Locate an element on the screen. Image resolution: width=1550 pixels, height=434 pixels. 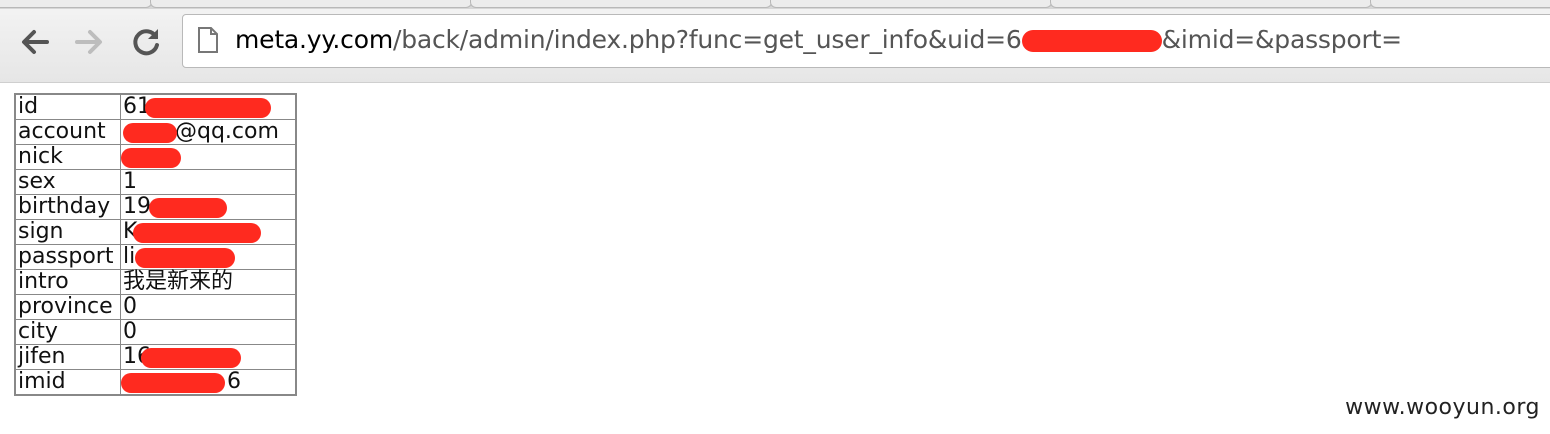
table-row: intro 我是新来的 is located at coordinates (155, 282).